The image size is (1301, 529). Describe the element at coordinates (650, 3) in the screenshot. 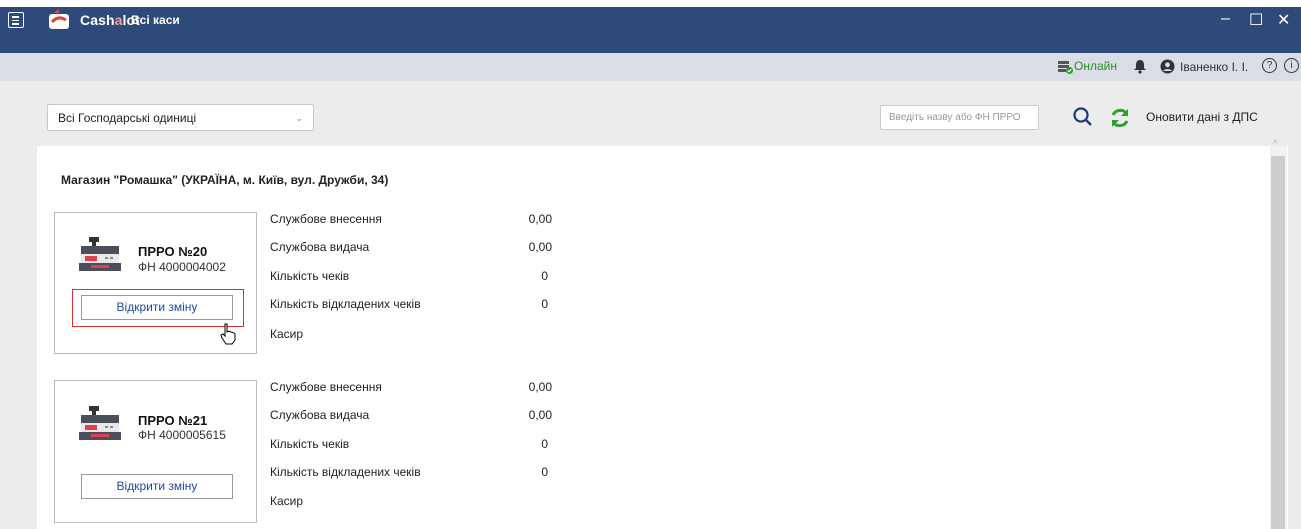

I see `top-strip` at that location.